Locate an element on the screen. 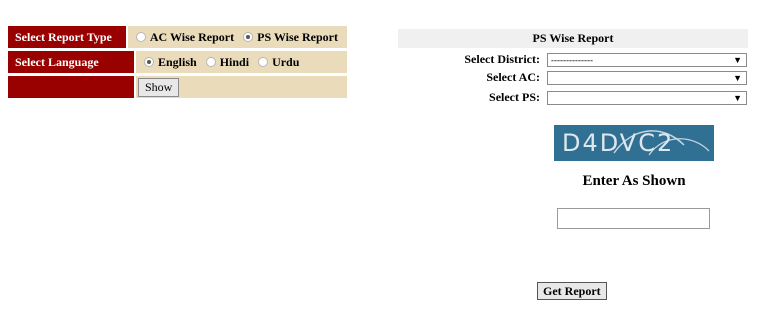 The image size is (768, 314). captcha-image: D4DVC2 is located at coordinates (634, 143).